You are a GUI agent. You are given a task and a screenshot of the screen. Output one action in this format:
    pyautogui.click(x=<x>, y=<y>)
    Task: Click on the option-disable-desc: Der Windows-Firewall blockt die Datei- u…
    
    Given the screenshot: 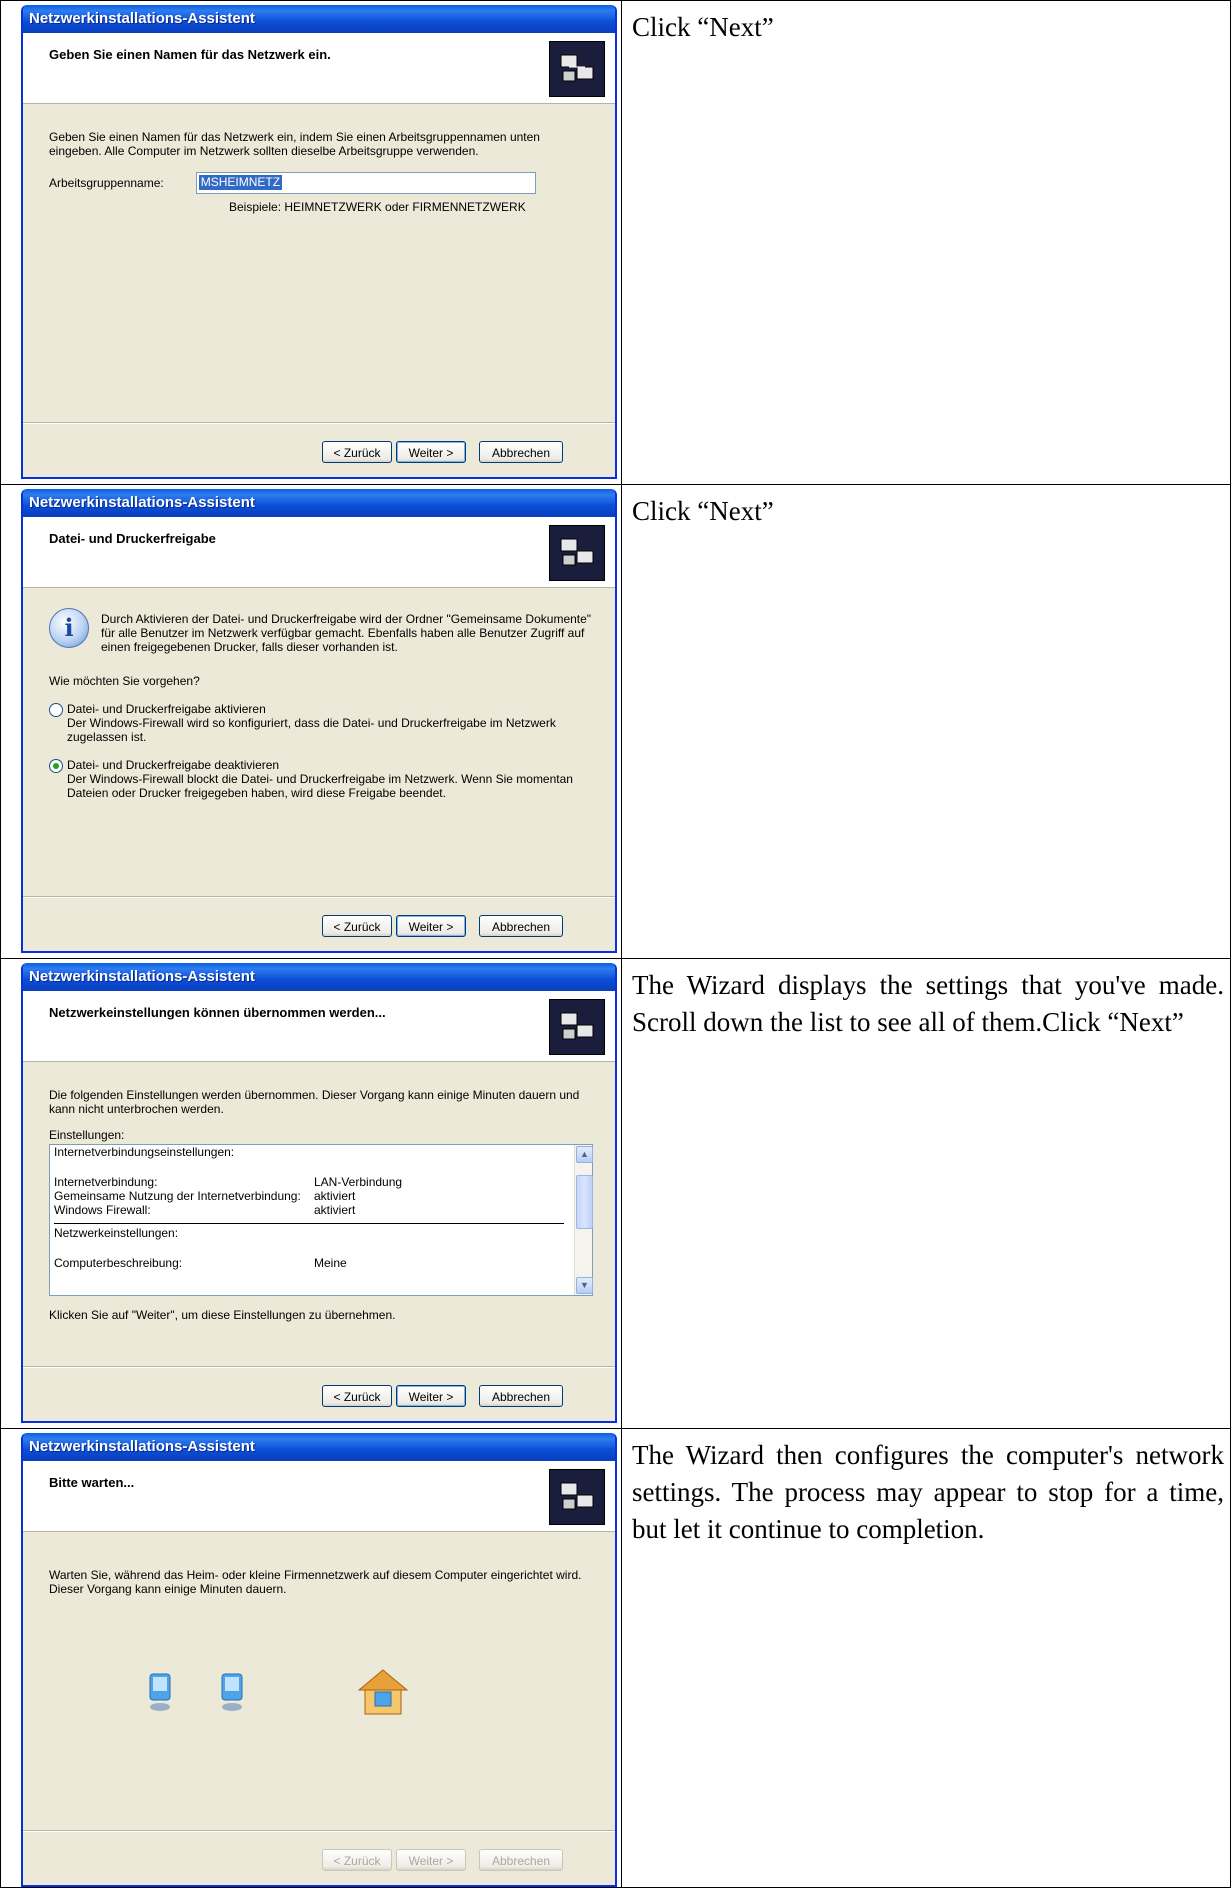 What is the action you would take?
    pyautogui.click(x=320, y=786)
    